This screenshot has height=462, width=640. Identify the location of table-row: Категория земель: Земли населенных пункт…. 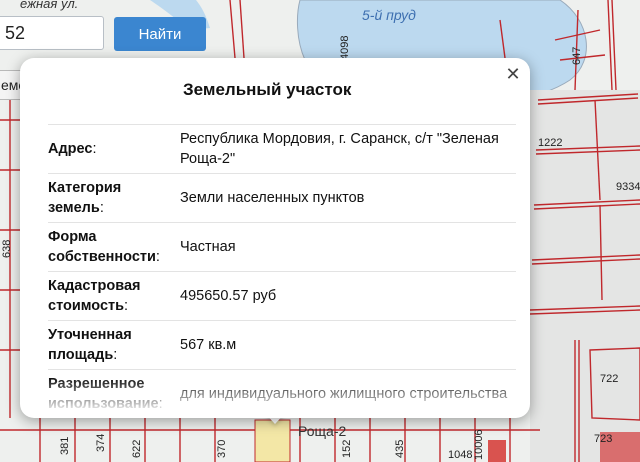
(282, 198).